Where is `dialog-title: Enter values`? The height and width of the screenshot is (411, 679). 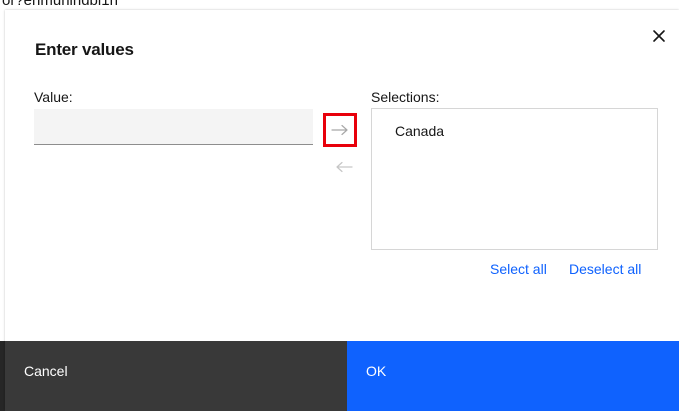 dialog-title: Enter values is located at coordinates (84, 49).